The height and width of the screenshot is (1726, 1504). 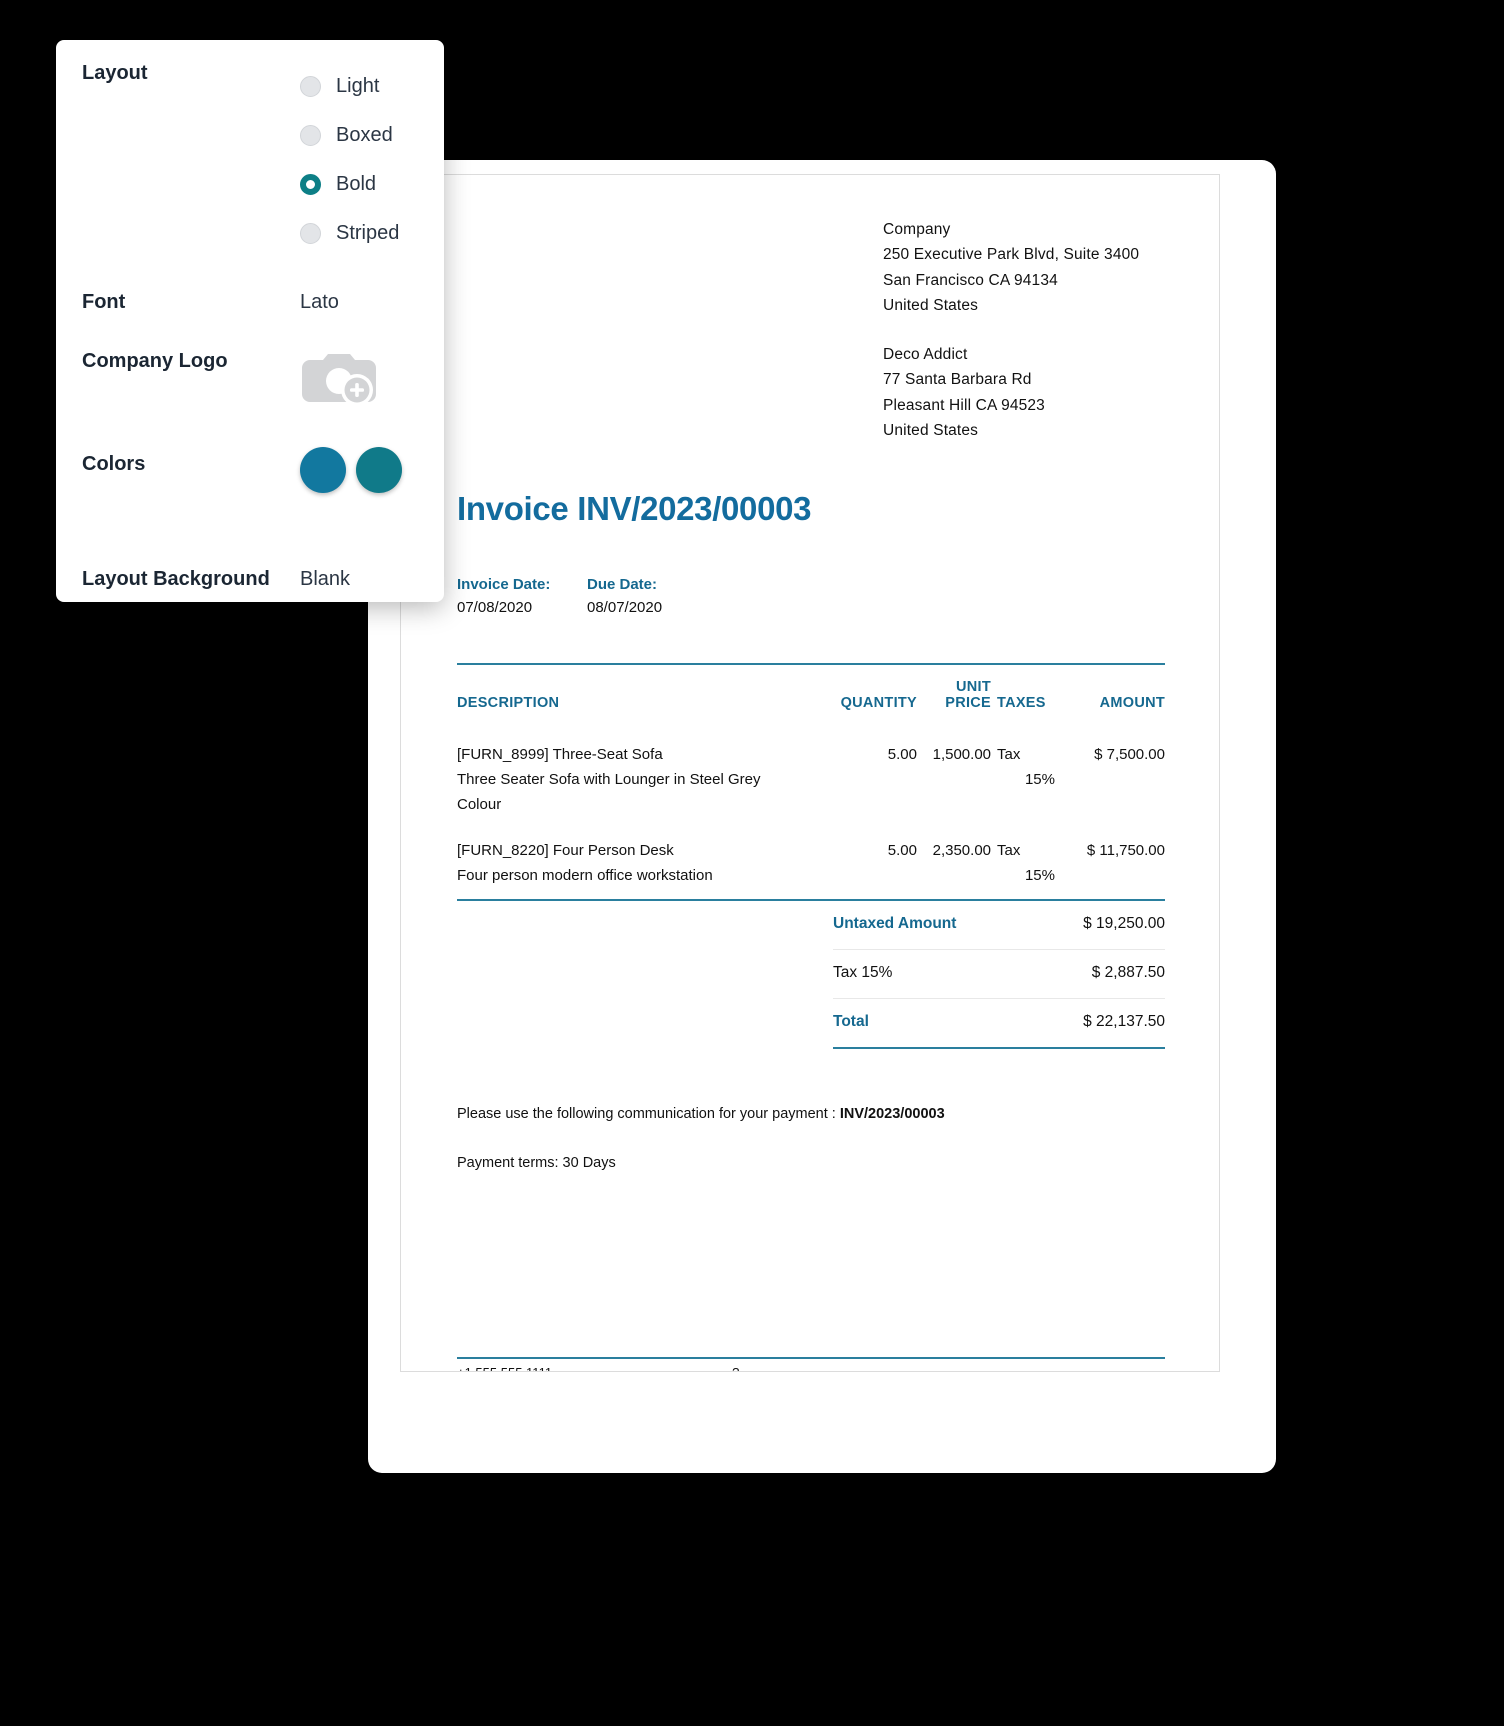 I want to click on due-date: Due Date: 08/07/2020, so click(x=624, y=596).